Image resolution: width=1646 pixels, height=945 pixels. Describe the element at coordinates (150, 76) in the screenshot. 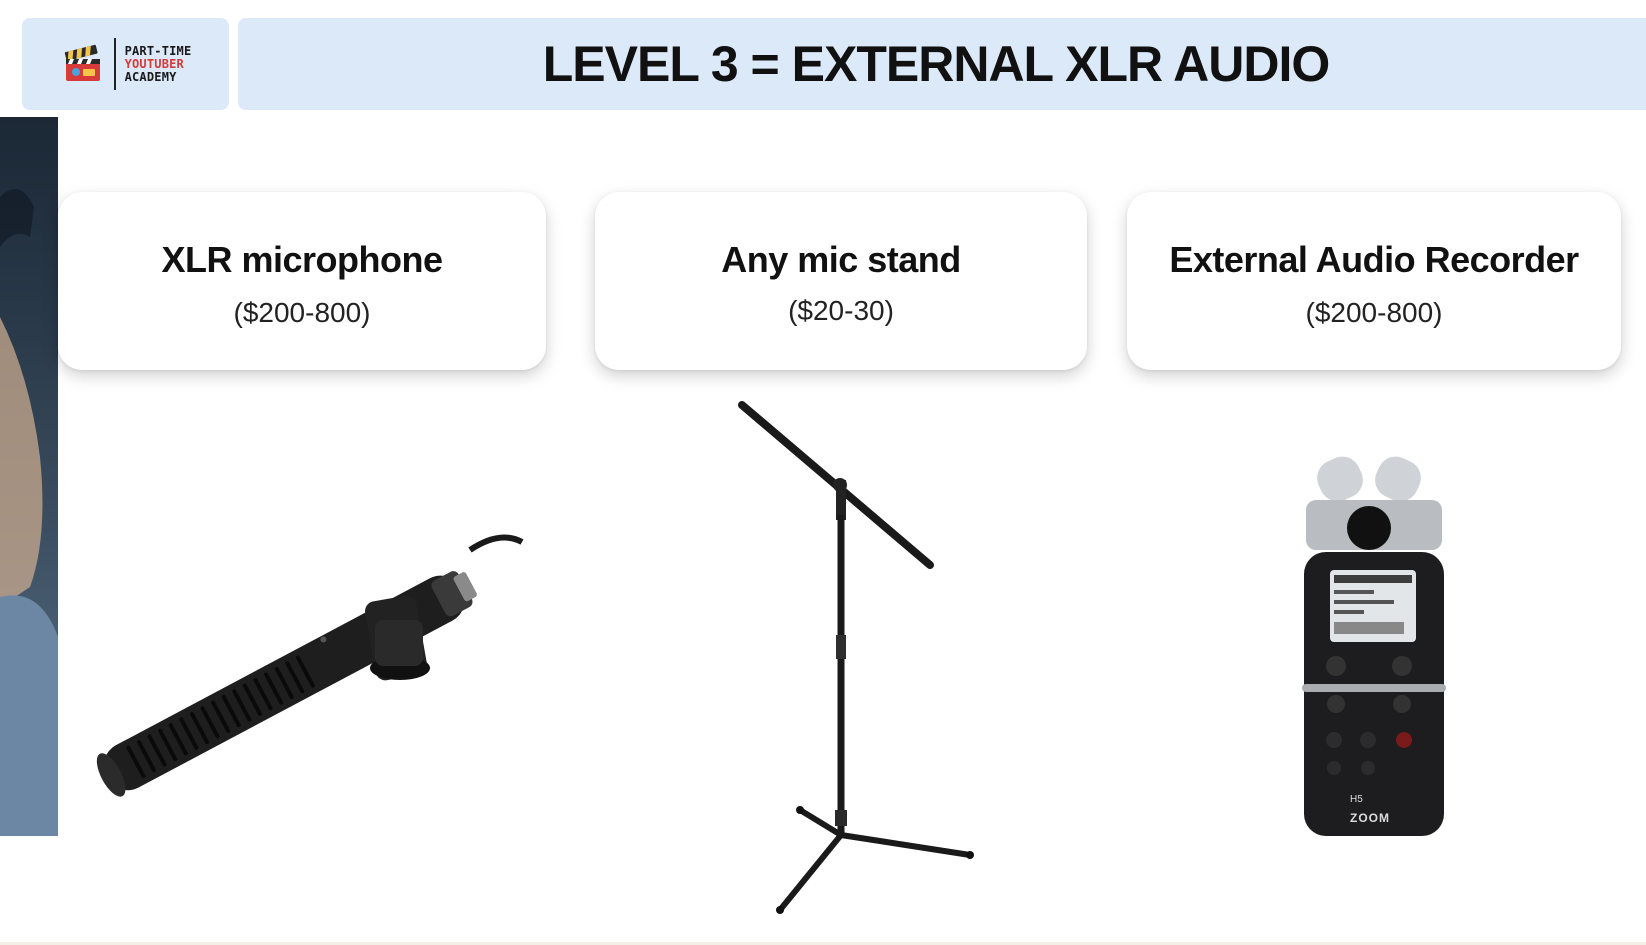

I see `logo-line-3: ACADEMY` at that location.